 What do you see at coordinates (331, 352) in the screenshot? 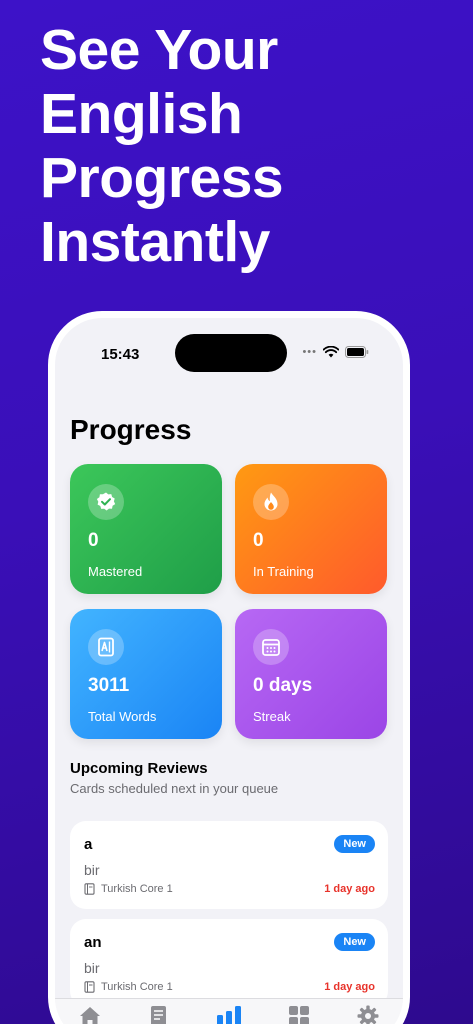
I see `wifi-icon` at bounding box center [331, 352].